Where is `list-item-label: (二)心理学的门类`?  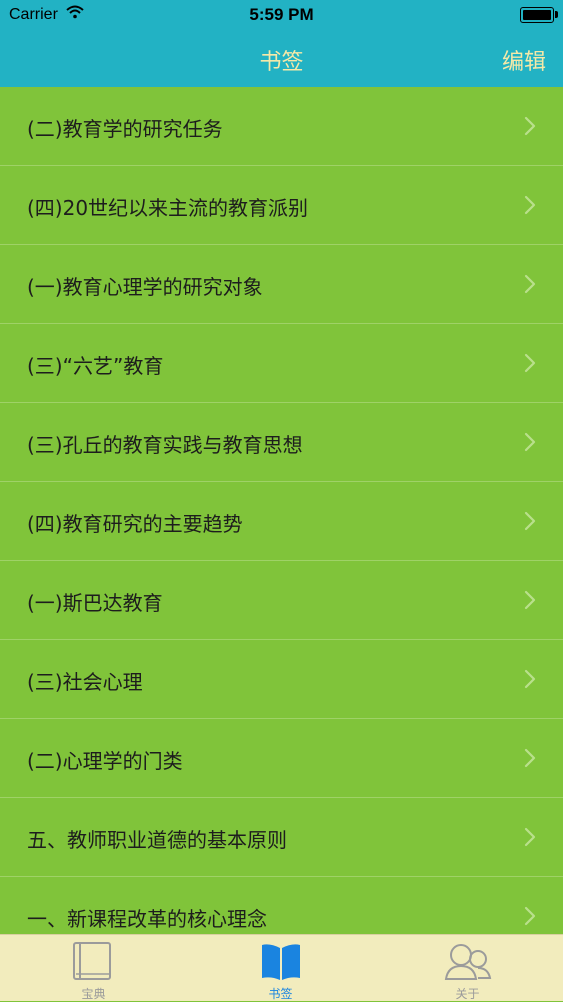
list-item-label: (二)心理学的门类 is located at coordinates (105, 761).